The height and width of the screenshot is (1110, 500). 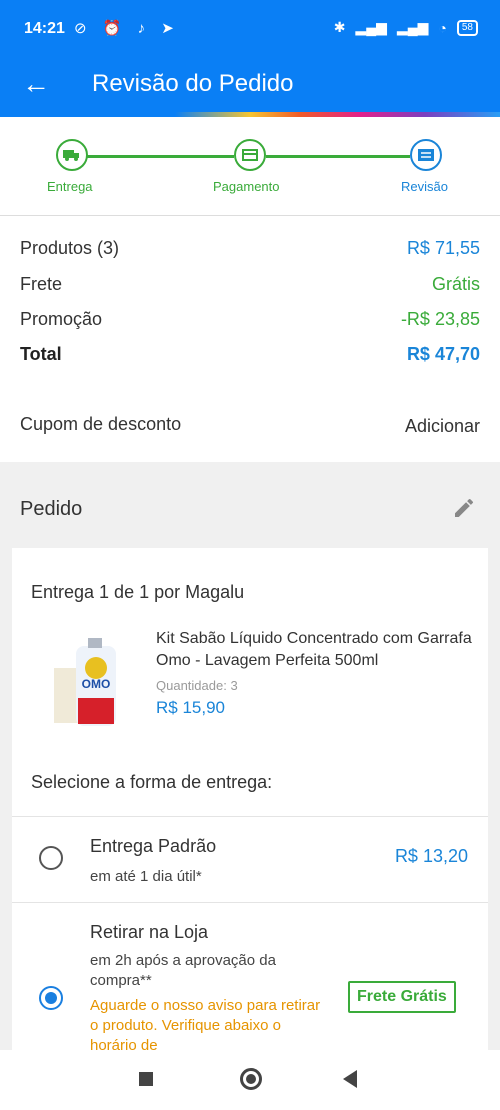 I want to click on checkout-stepper: Entrega Pagamento Revisão, so click(x=250, y=166).